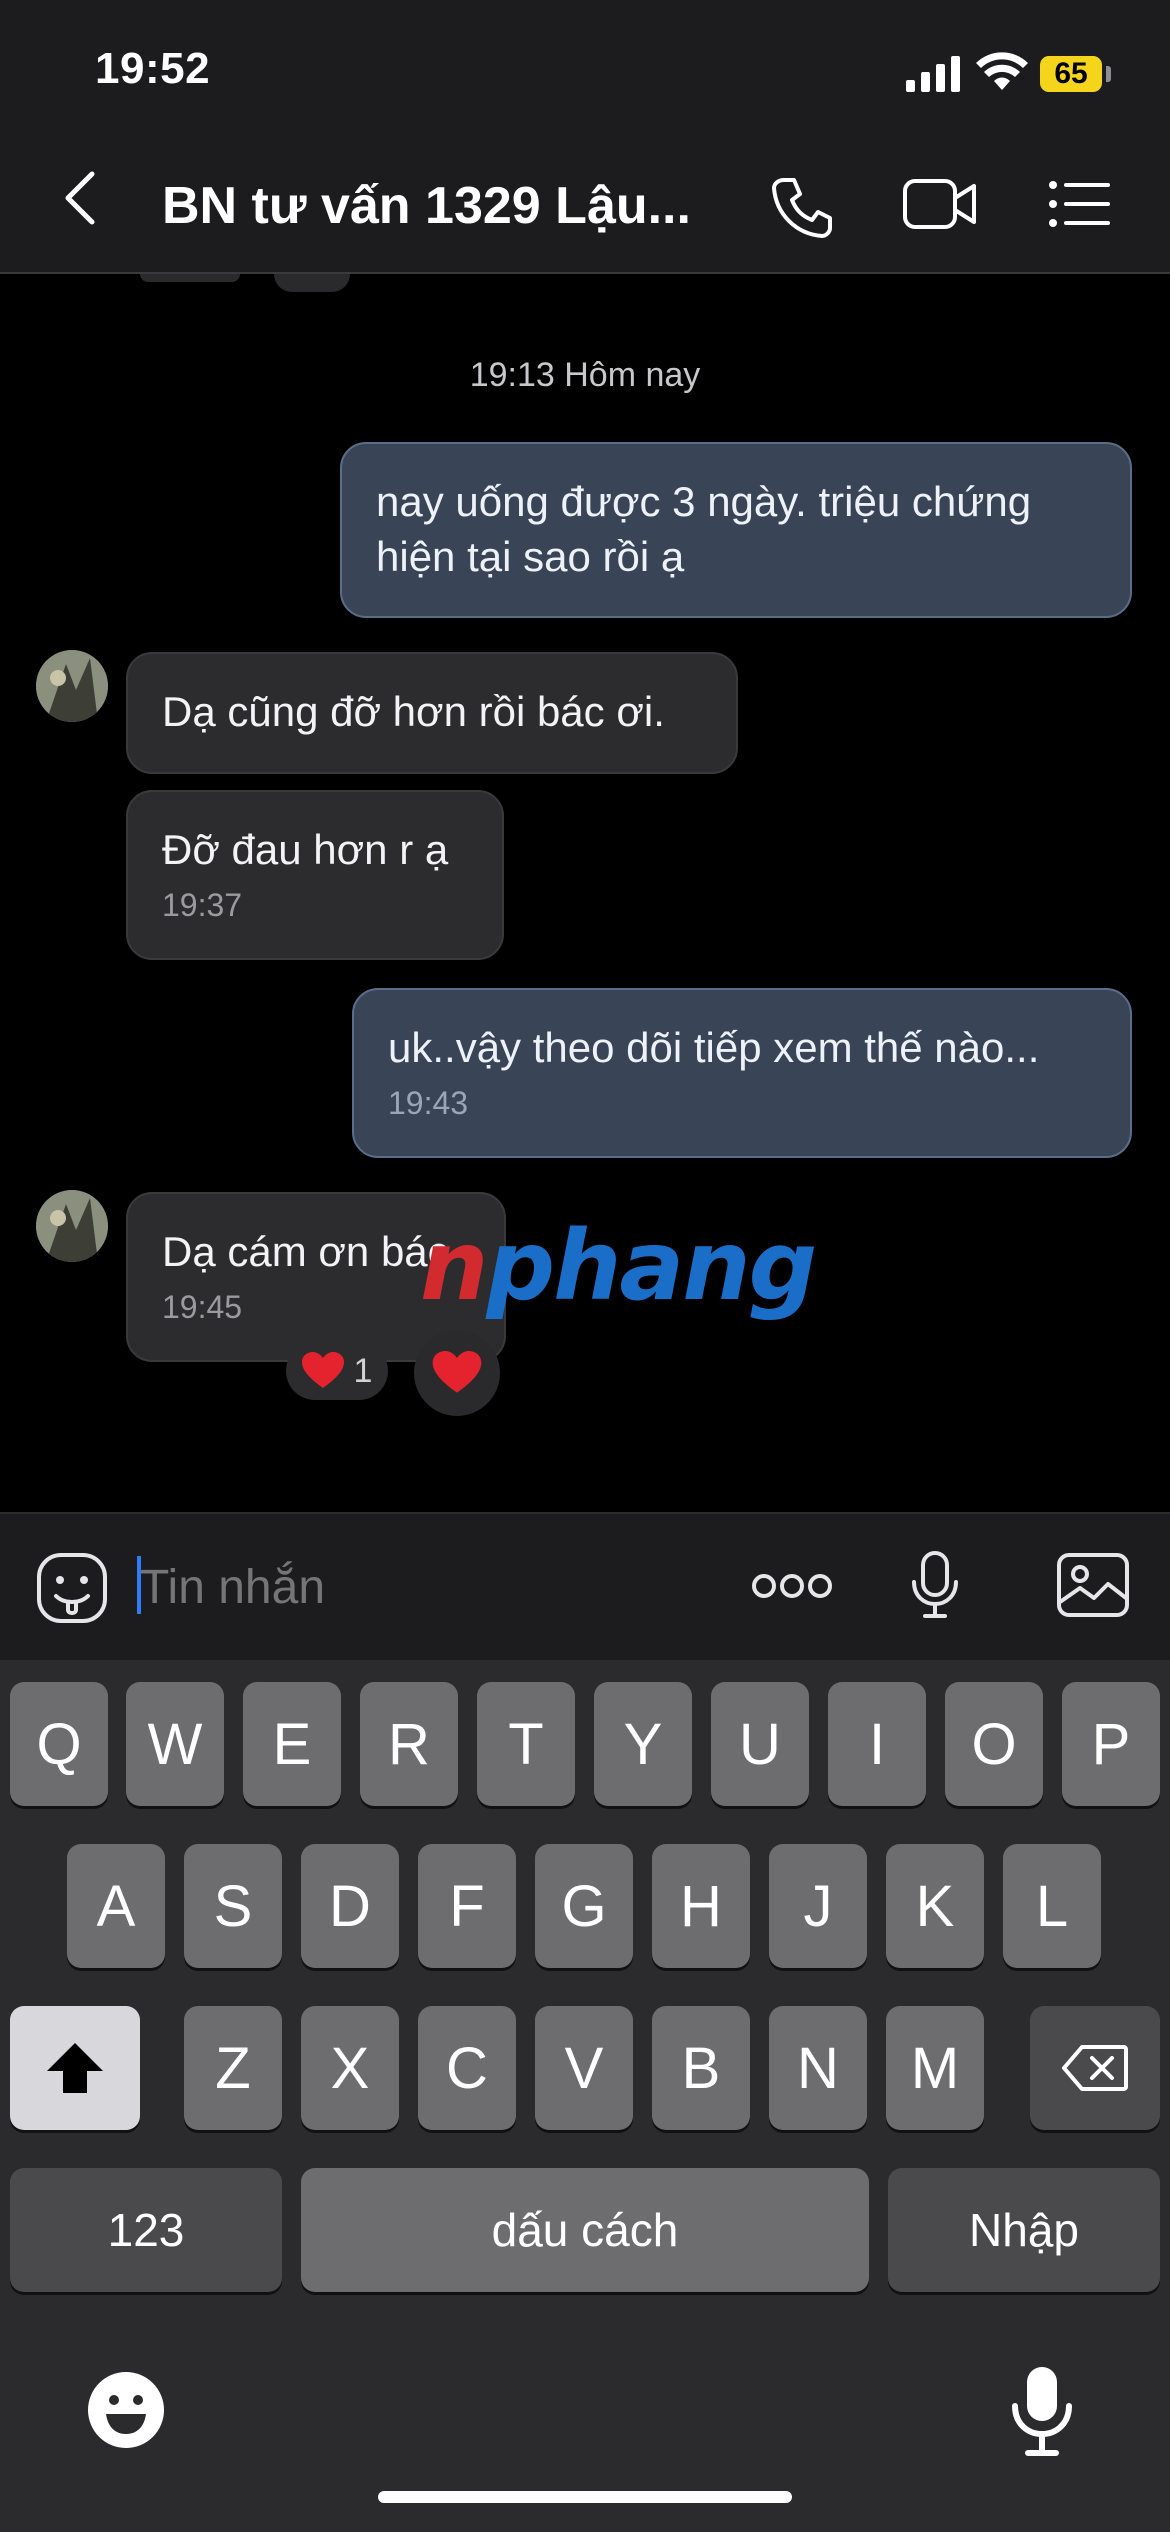 The width and height of the screenshot is (1170, 2532). Describe the element at coordinates (315, 875) in the screenshot. I see `incoming-message: Đỡ đau hơn r ạ 19:37` at that location.